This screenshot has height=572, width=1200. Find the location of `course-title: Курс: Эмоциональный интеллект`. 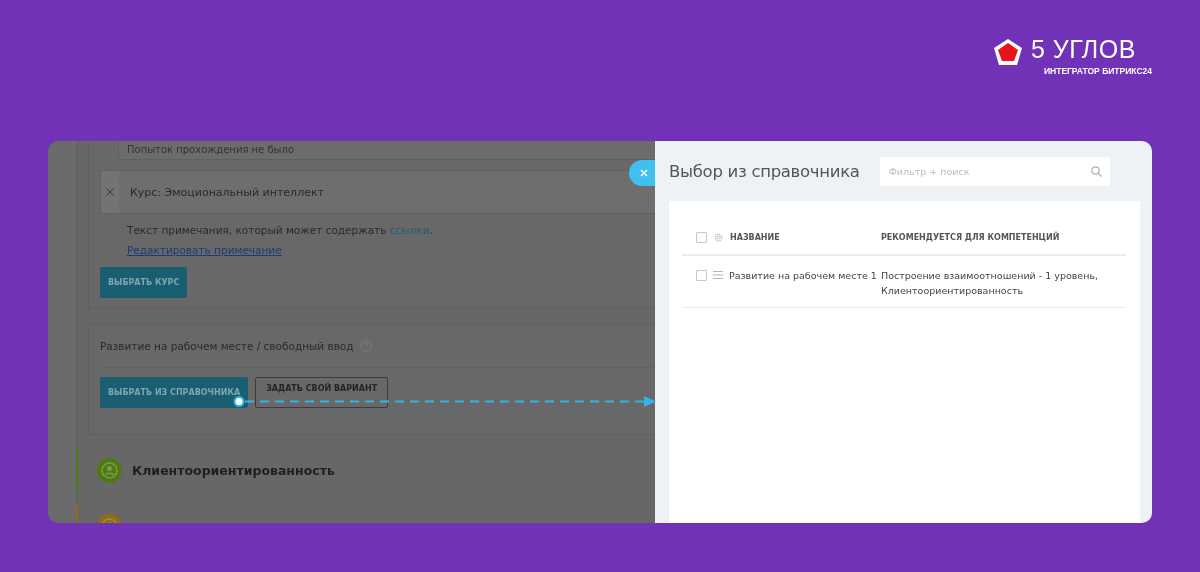

course-title: Курс: Эмоциональный интеллект is located at coordinates (227, 192).